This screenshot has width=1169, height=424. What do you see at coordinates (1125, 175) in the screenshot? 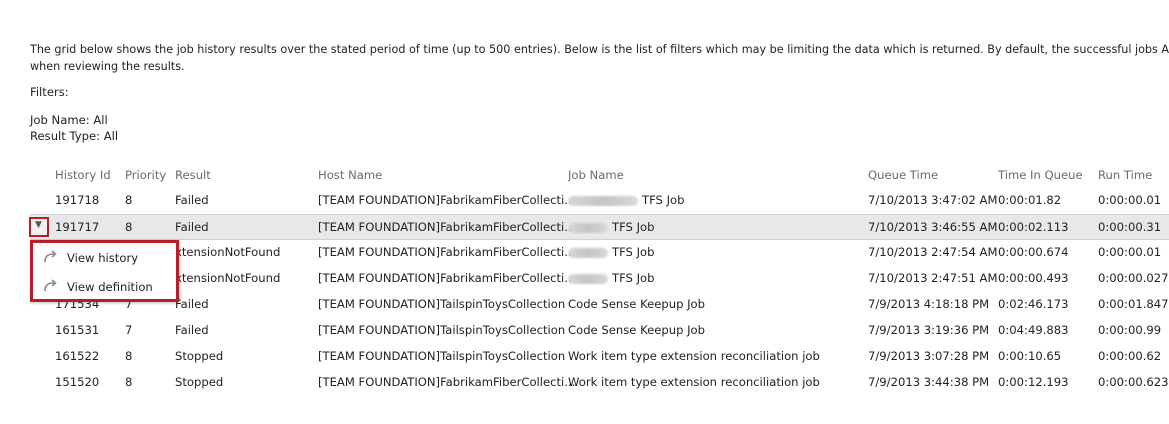
I see `column-header-run-time: Run Time` at bounding box center [1125, 175].